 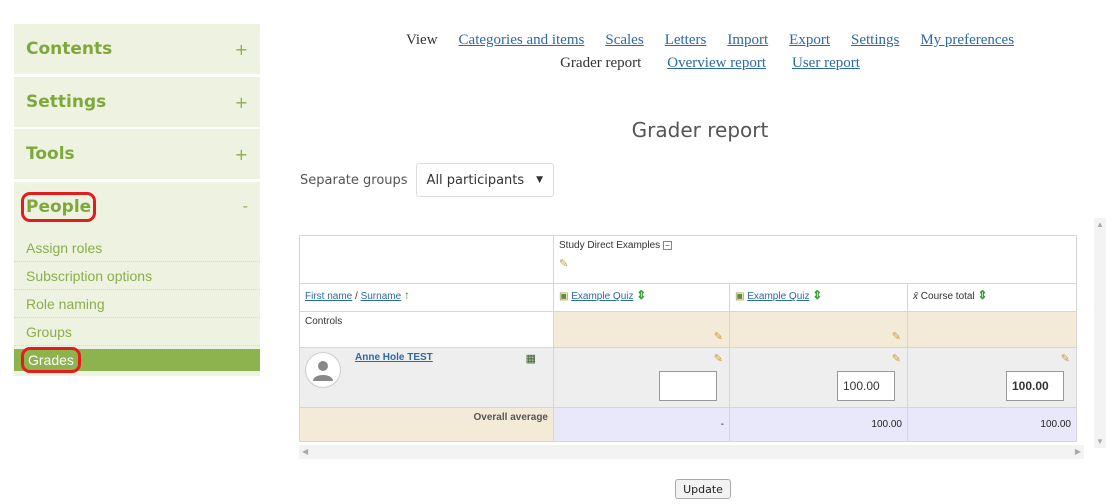 I want to click on overall-average-label: Overall average, so click(x=426, y=424).